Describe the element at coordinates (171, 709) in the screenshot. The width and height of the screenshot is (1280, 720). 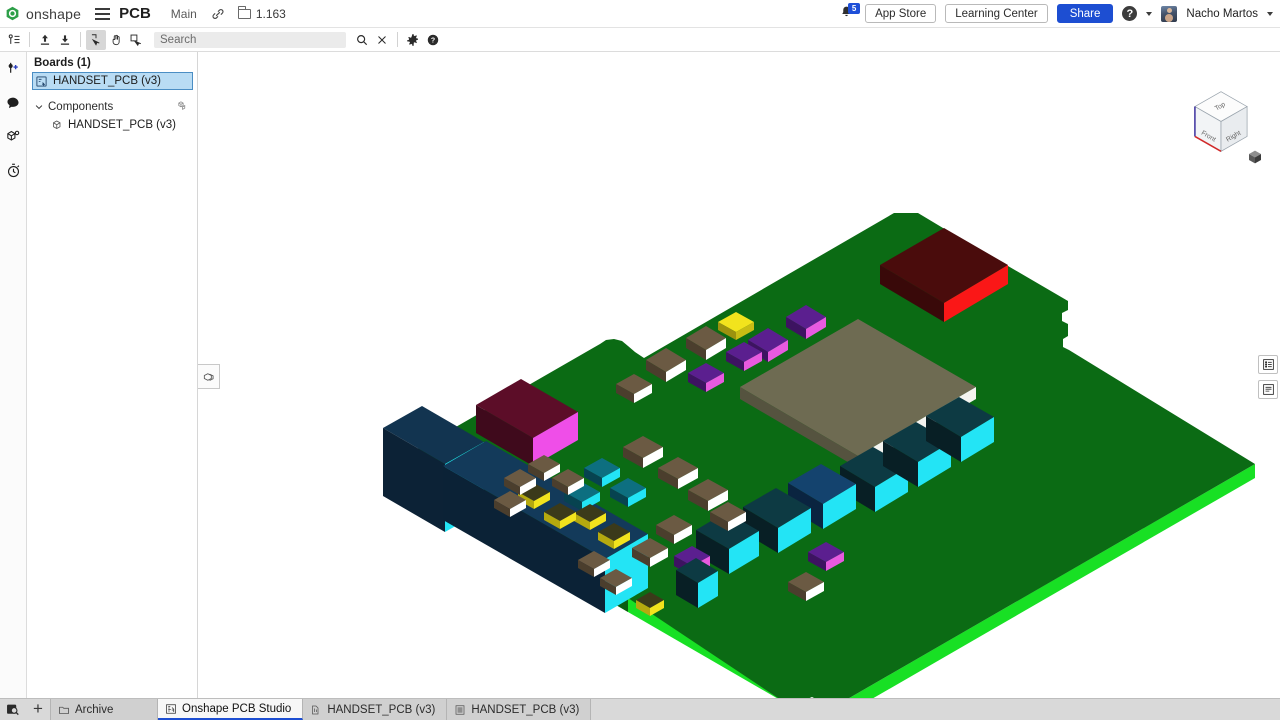
I see `pcb-studio-icon` at that location.